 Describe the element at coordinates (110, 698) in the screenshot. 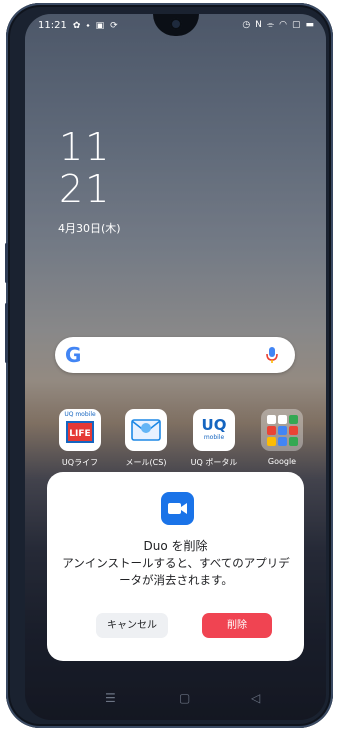

I see `menu-icon: ☰` at that location.